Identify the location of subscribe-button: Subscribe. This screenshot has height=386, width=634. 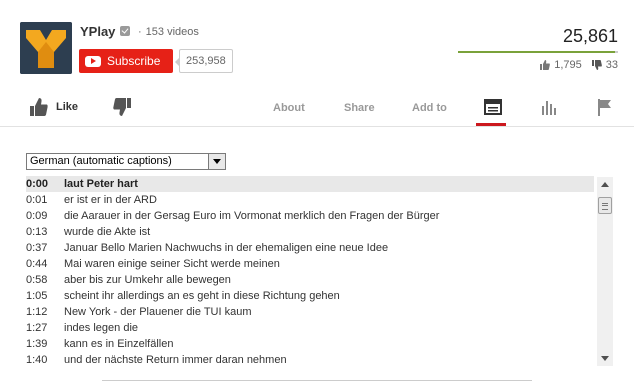
(126, 61).